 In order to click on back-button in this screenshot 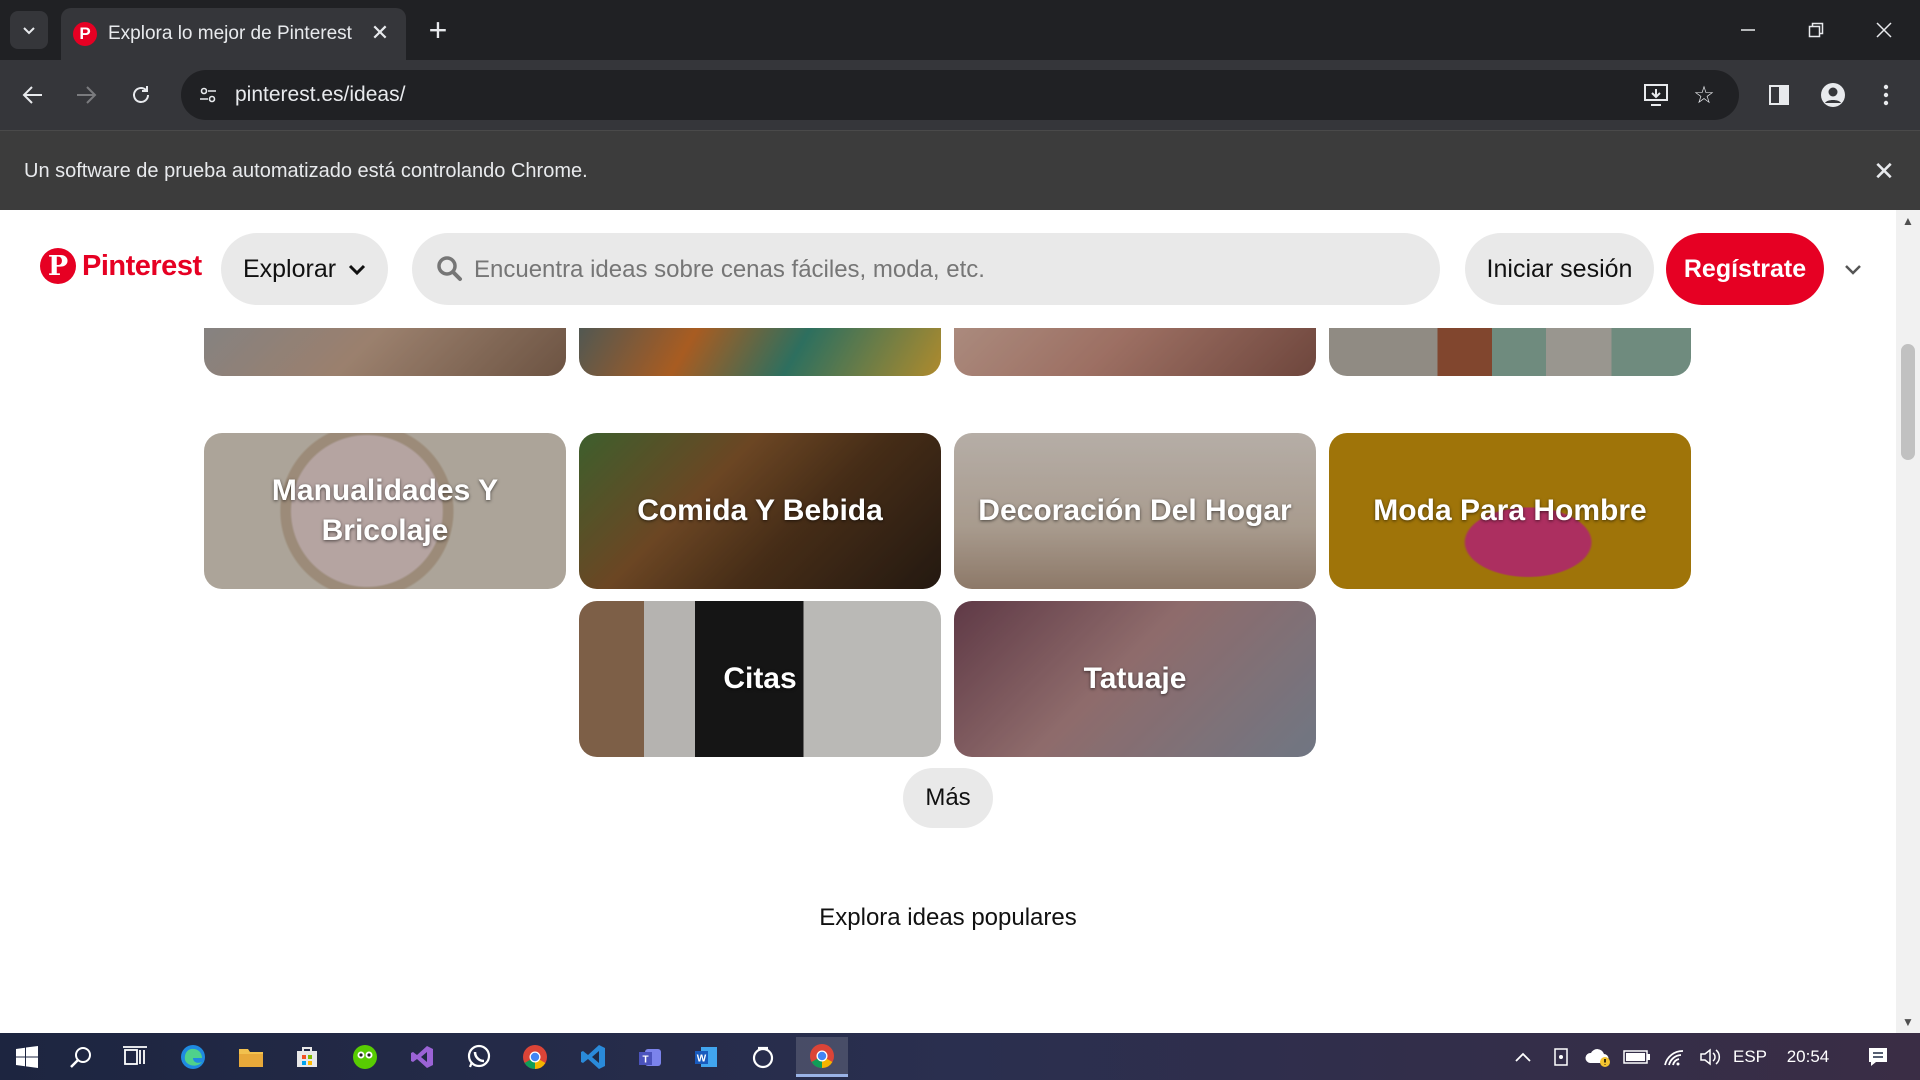, I will do `click(33, 95)`.